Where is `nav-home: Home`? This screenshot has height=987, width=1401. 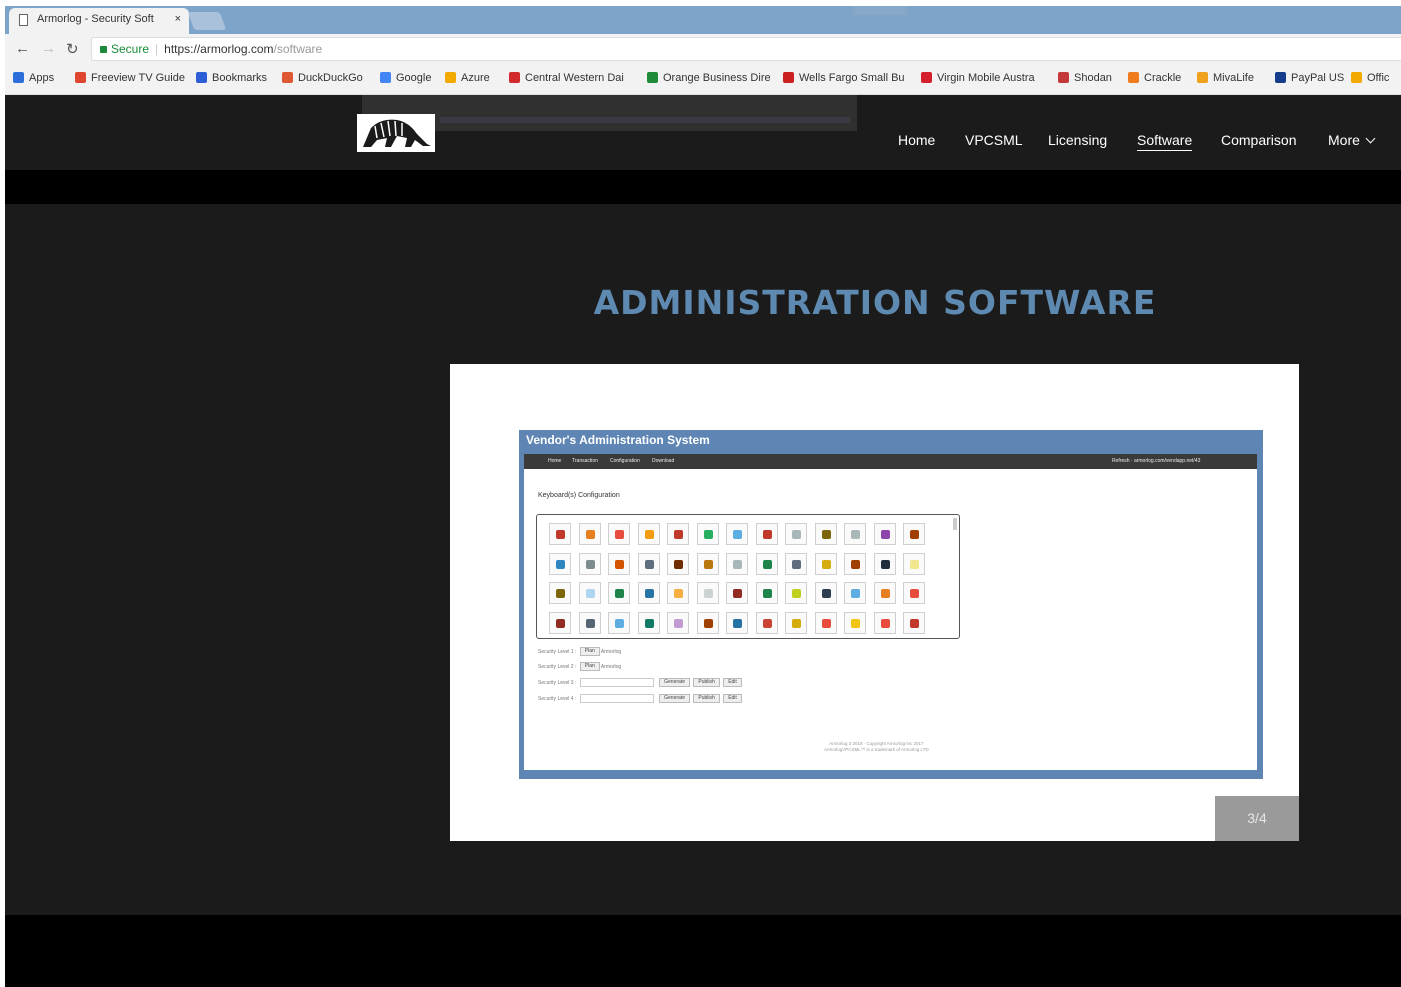 nav-home: Home is located at coordinates (916, 140).